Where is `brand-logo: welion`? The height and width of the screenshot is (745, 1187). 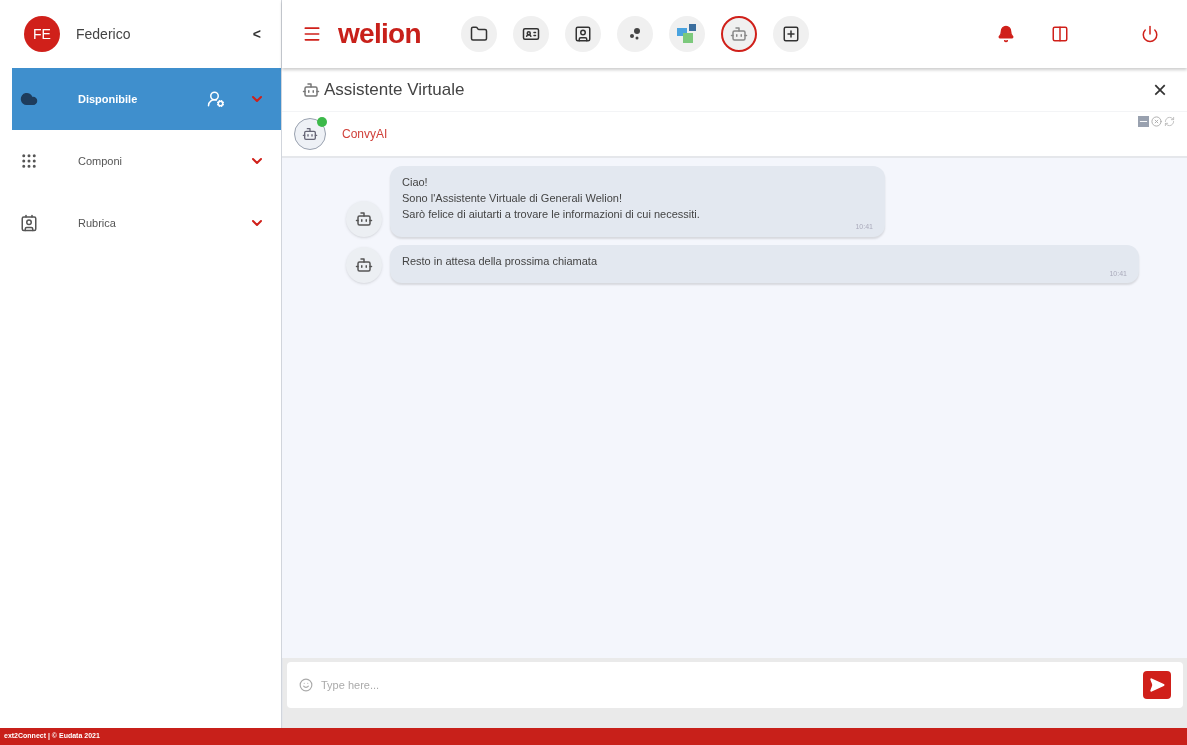
brand-logo: welion is located at coordinates (379, 34).